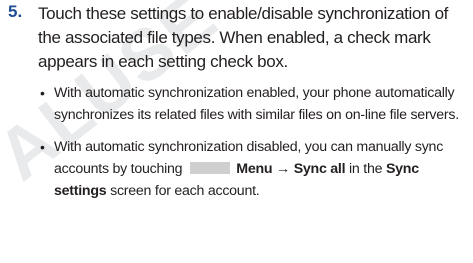  Describe the element at coordinates (185, 191) in the screenshot. I see `bullet-text-after: screen for each account.` at that location.